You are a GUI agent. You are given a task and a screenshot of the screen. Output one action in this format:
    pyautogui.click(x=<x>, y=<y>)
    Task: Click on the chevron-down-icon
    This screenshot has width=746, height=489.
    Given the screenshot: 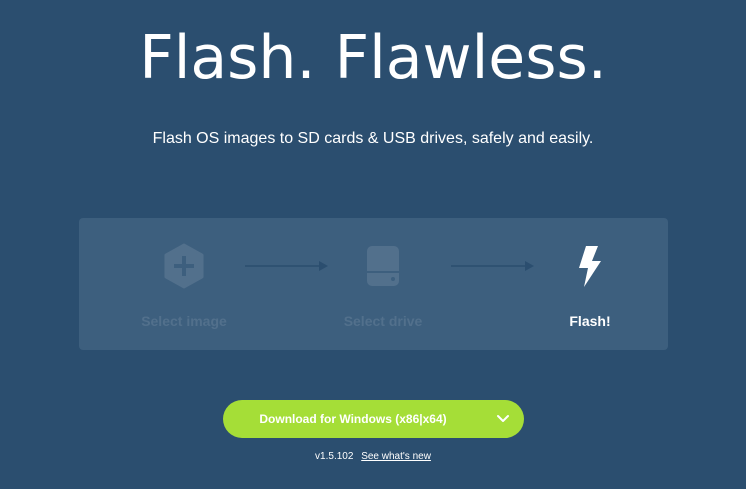 What is the action you would take?
    pyautogui.click(x=503, y=419)
    